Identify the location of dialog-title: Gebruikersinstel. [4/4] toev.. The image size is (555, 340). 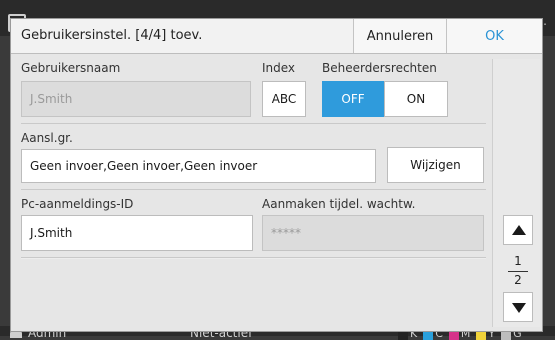
(112, 35).